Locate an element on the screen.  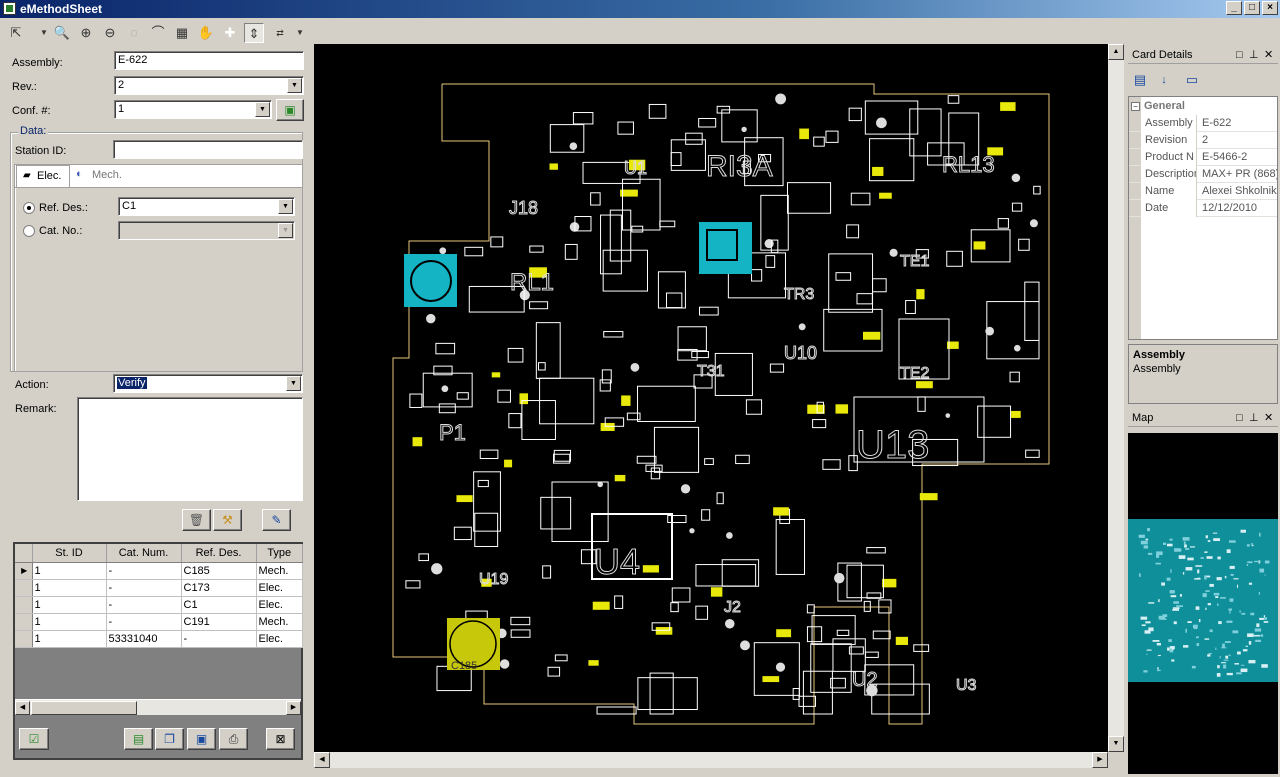
scroll-down-icon: ▼ is located at coordinates (1116, 744).